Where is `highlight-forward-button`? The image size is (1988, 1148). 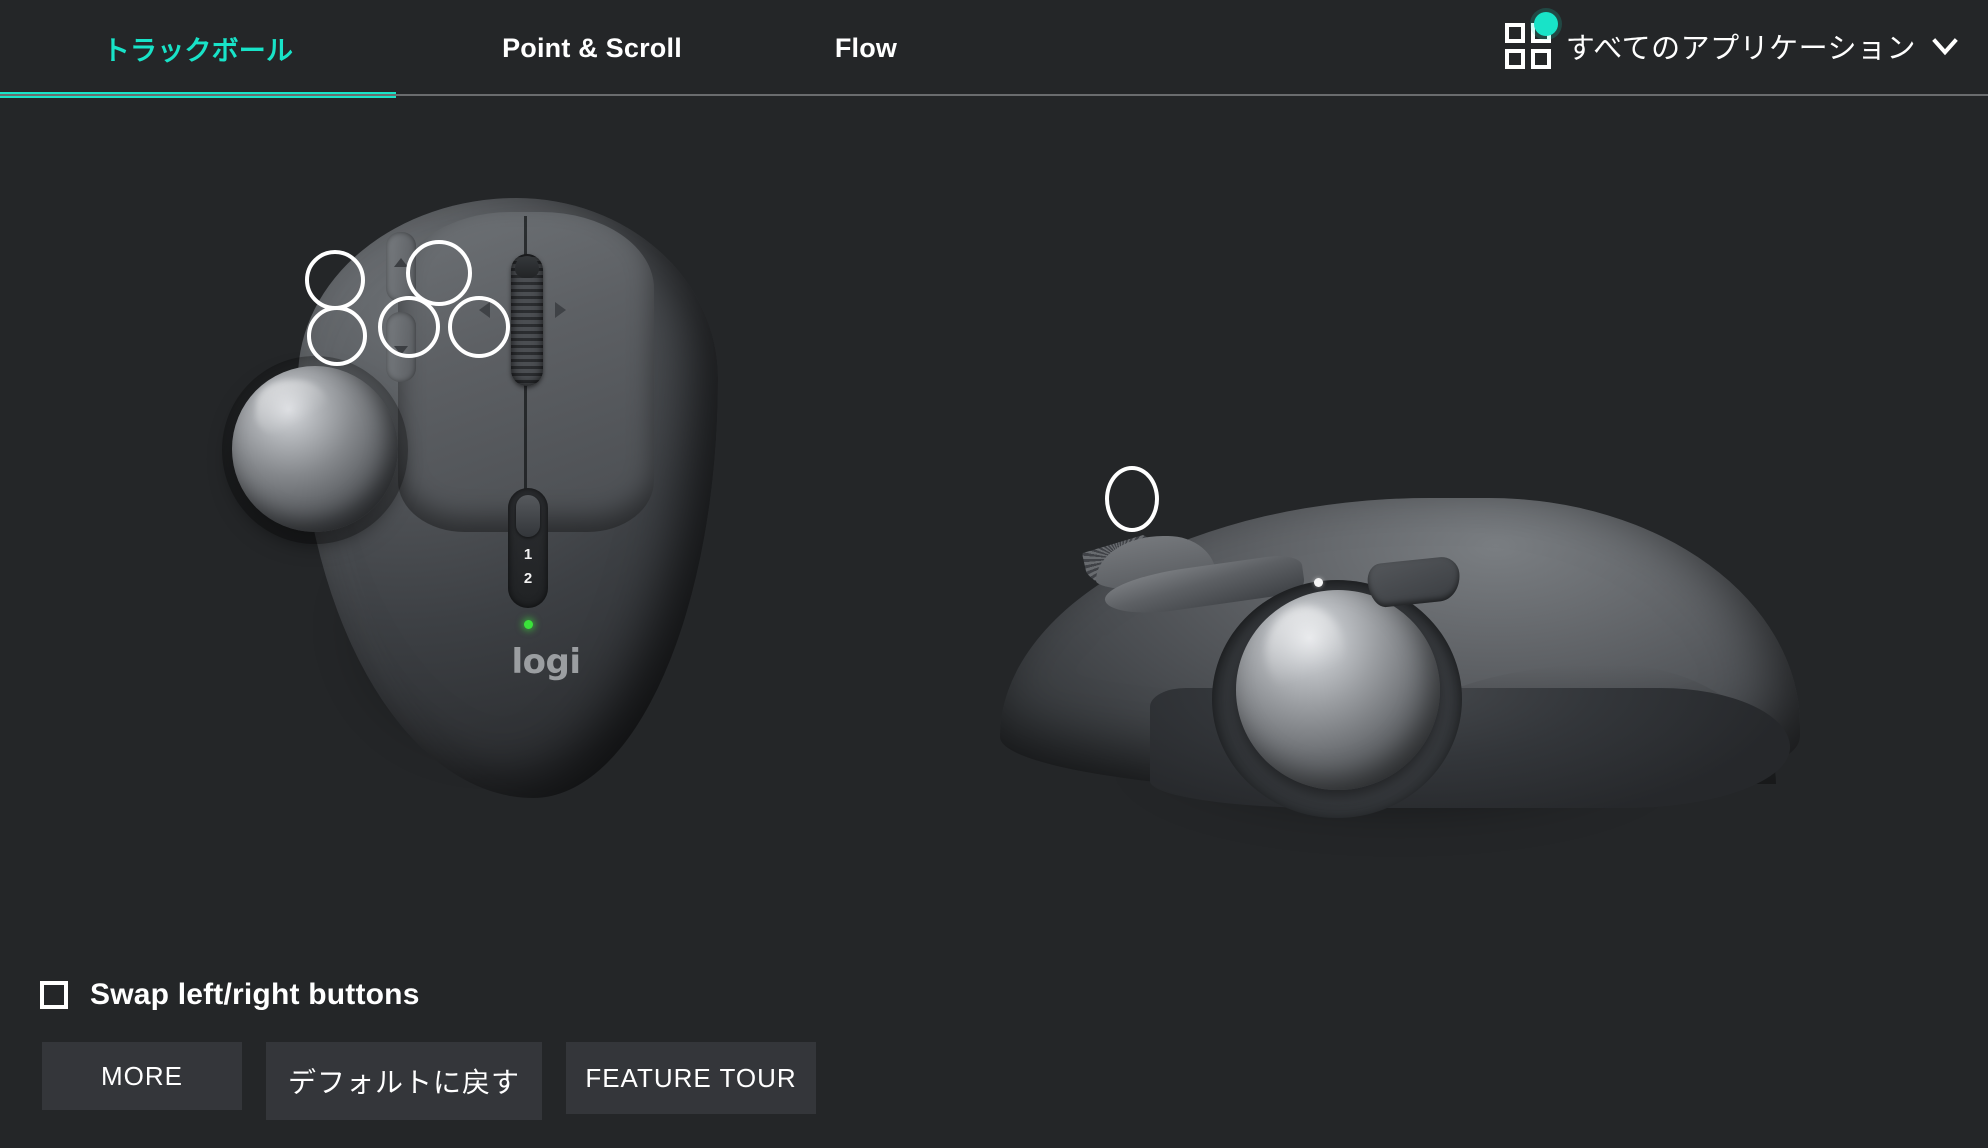 highlight-forward-button is located at coordinates (337, 336).